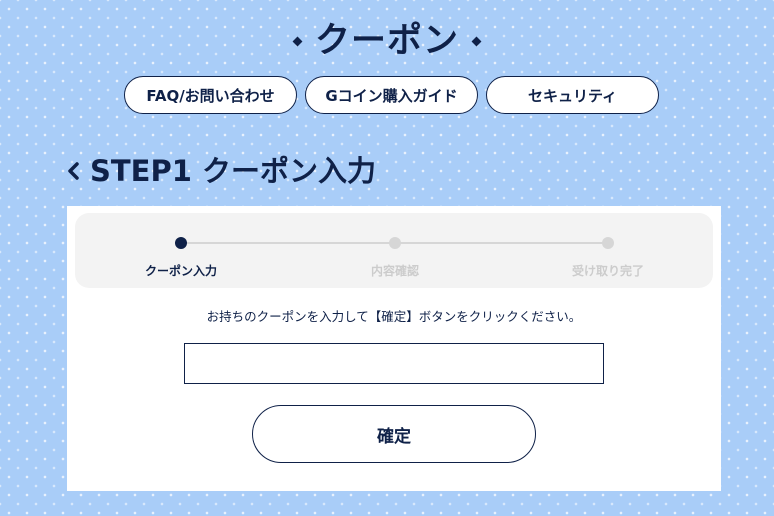 The height and width of the screenshot is (516, 774). I want to click on step-dot-confirm-content, so click(395, 243).